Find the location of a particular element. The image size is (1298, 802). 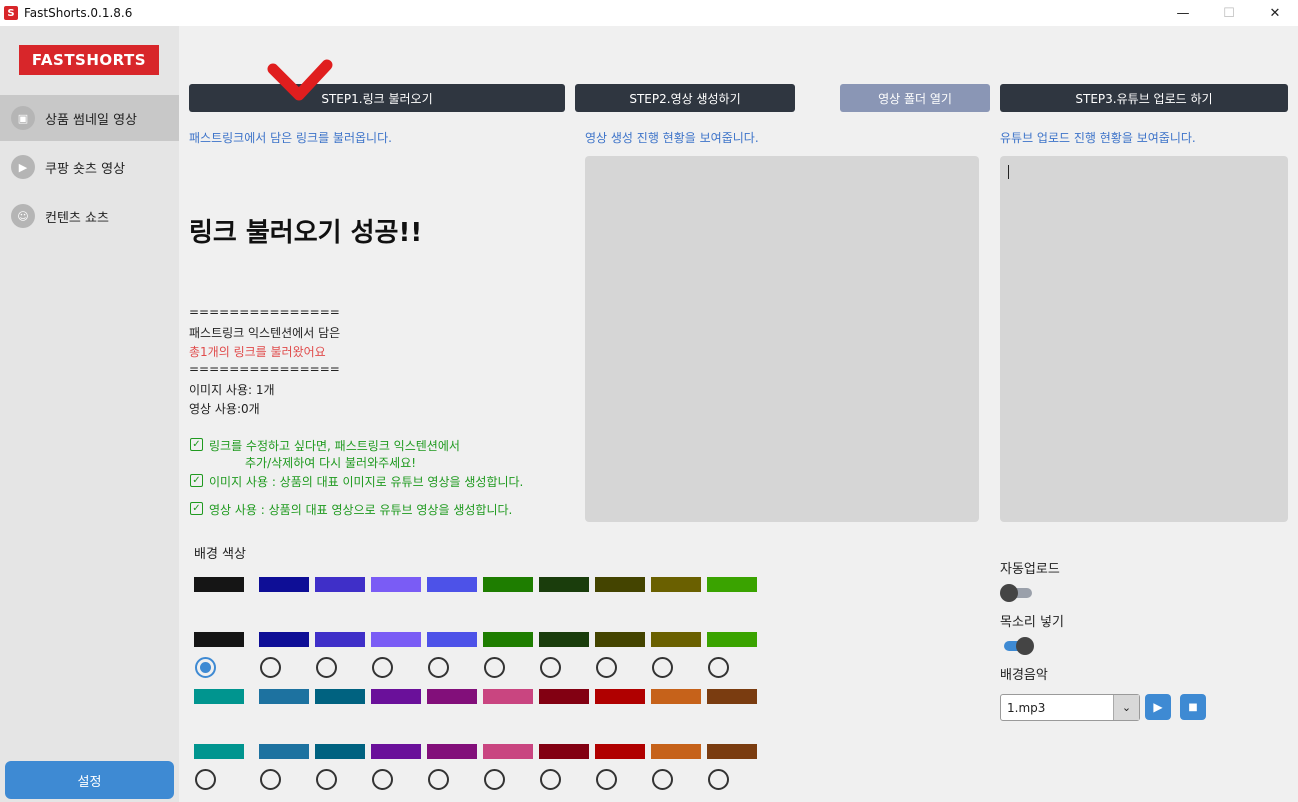

sidebar-item-content-shorts: ☺ 컨텐츠 쇼츠 is located at coordinates (89, 216).